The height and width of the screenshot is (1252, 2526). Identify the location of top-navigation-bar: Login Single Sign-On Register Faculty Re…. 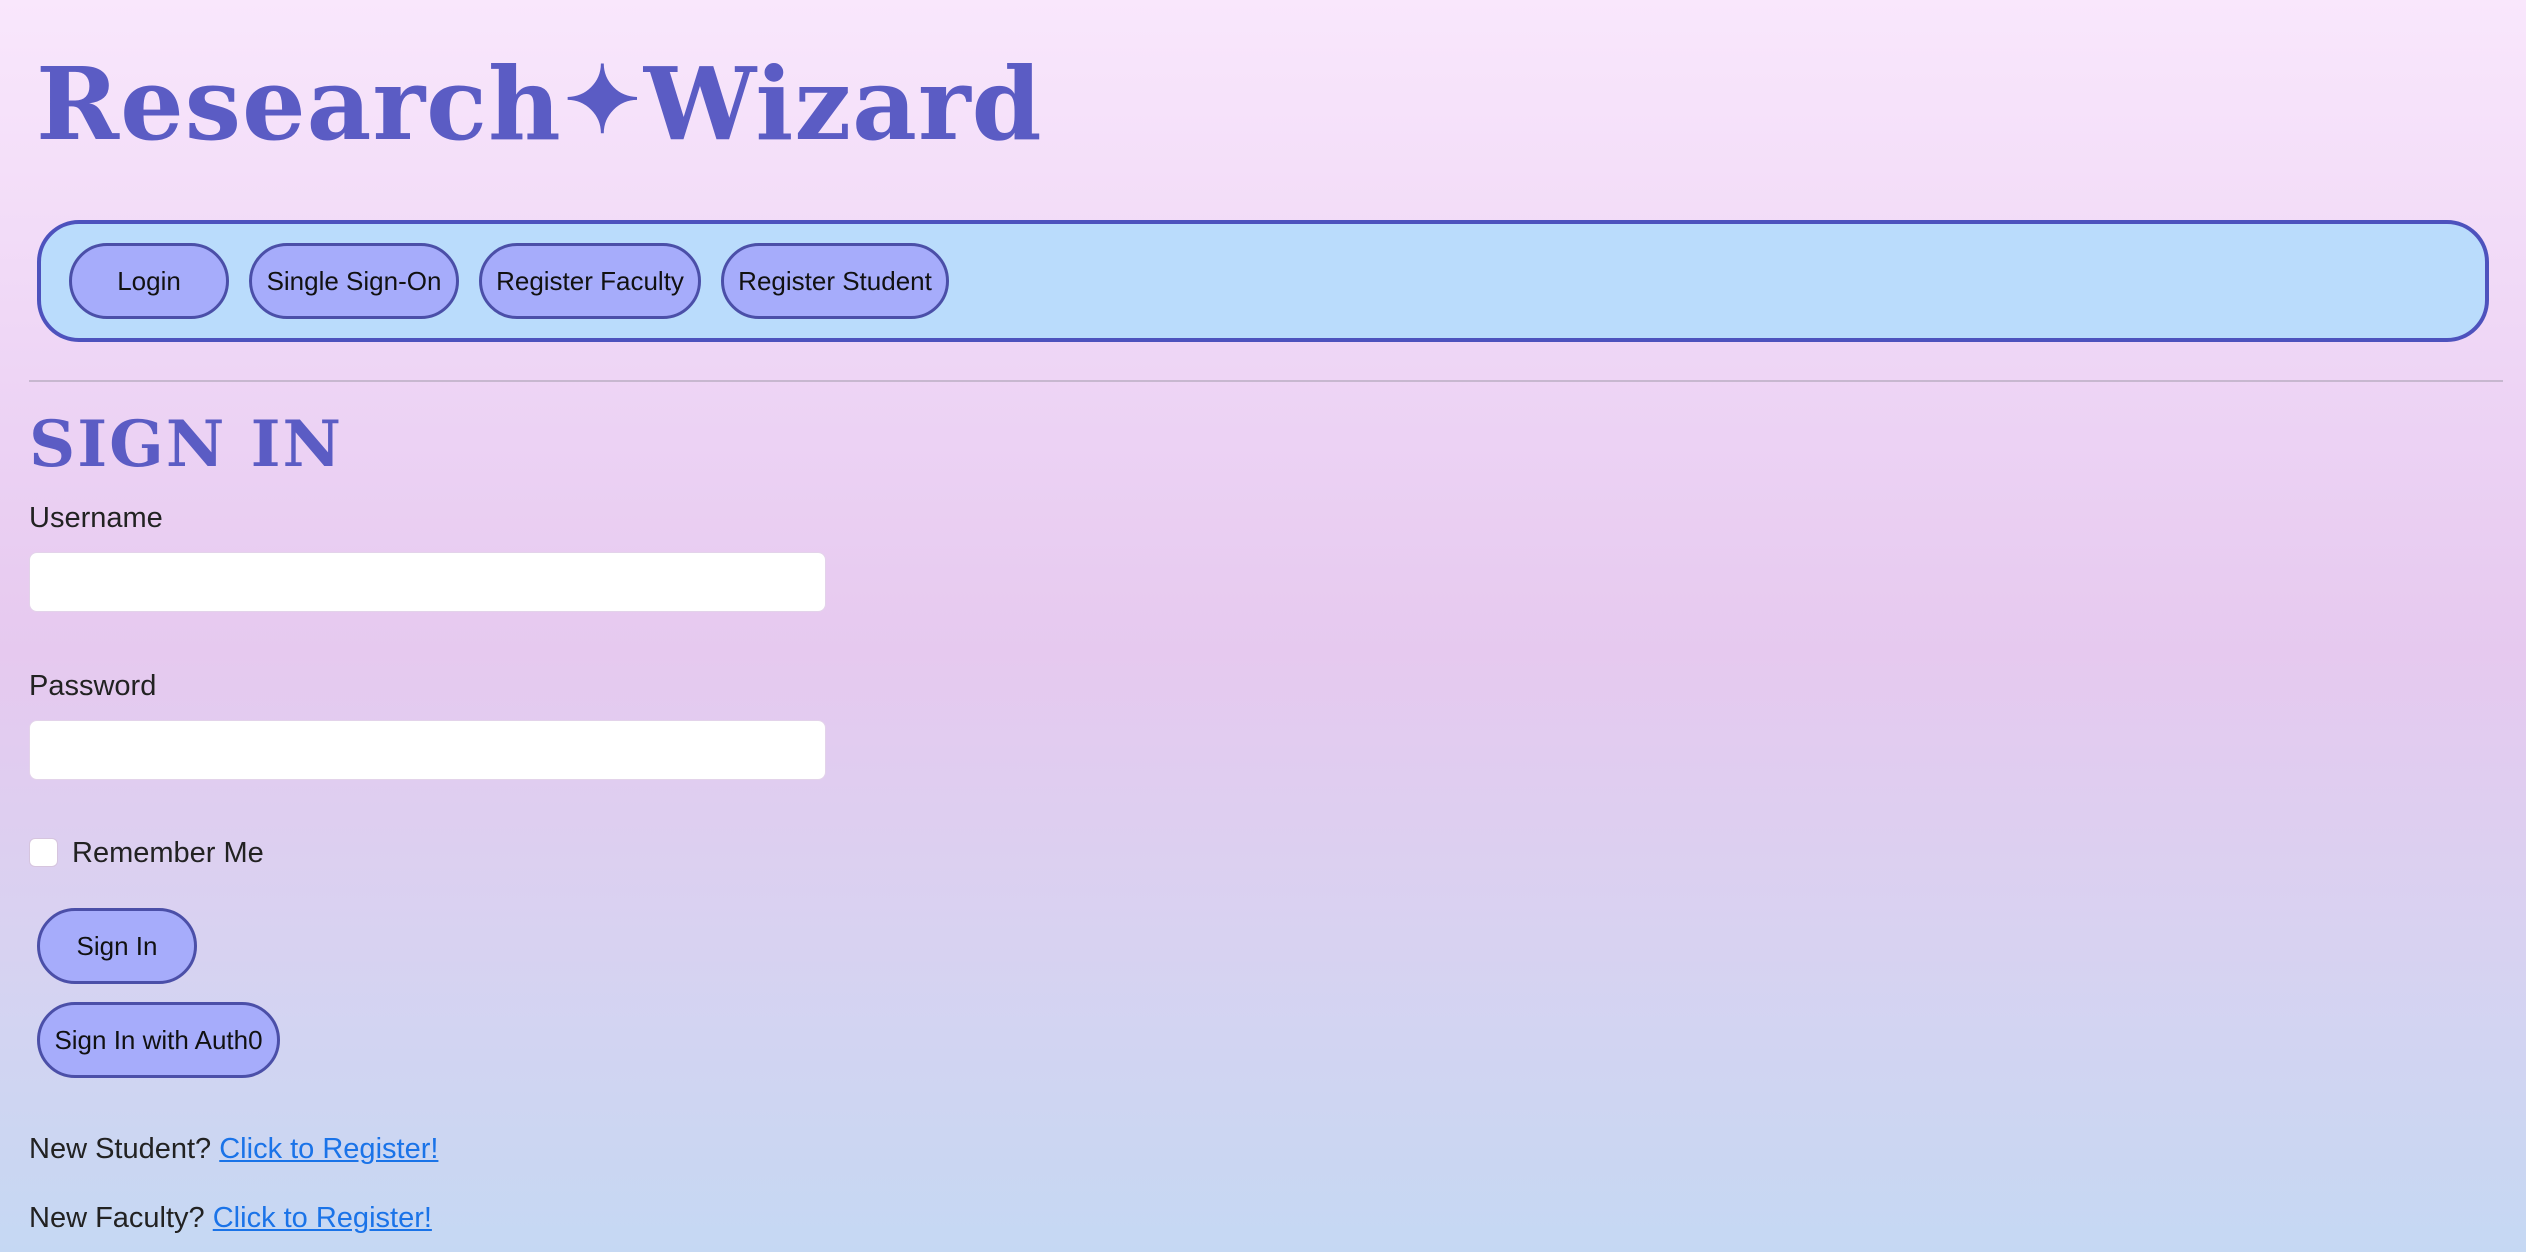
(1263, 281).